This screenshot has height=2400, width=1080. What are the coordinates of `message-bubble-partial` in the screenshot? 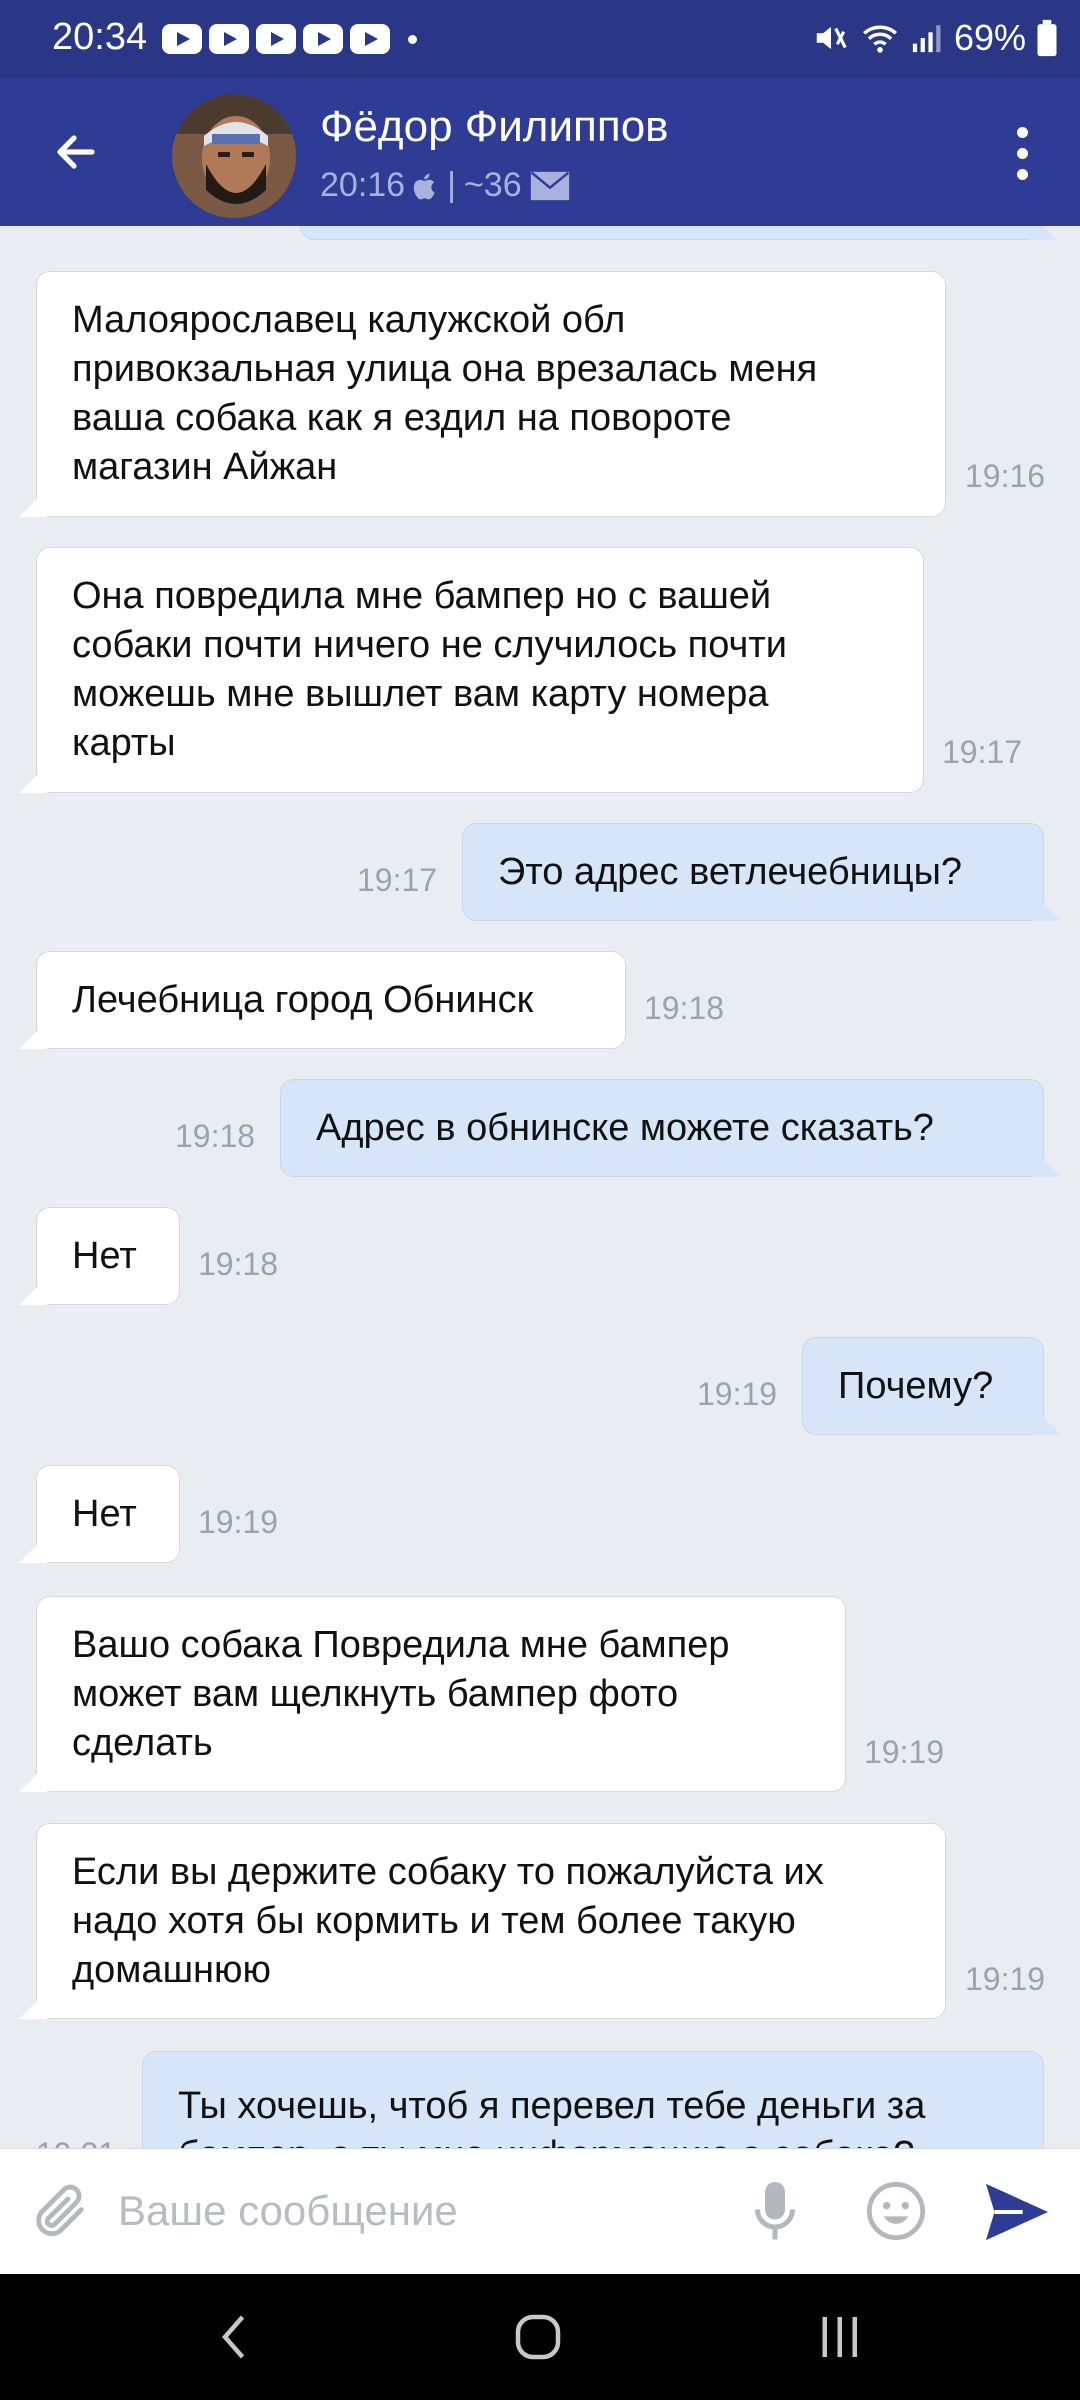 It's located at (678, 233).